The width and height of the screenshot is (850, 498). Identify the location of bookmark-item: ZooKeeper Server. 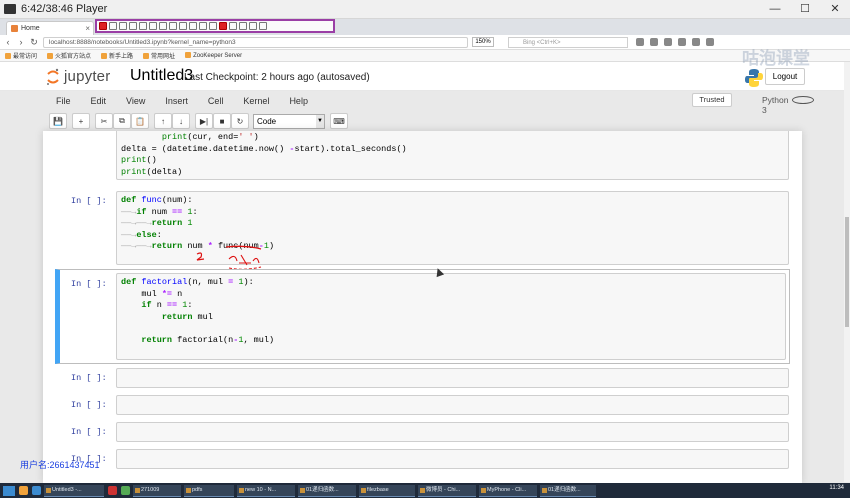
(213, 55).